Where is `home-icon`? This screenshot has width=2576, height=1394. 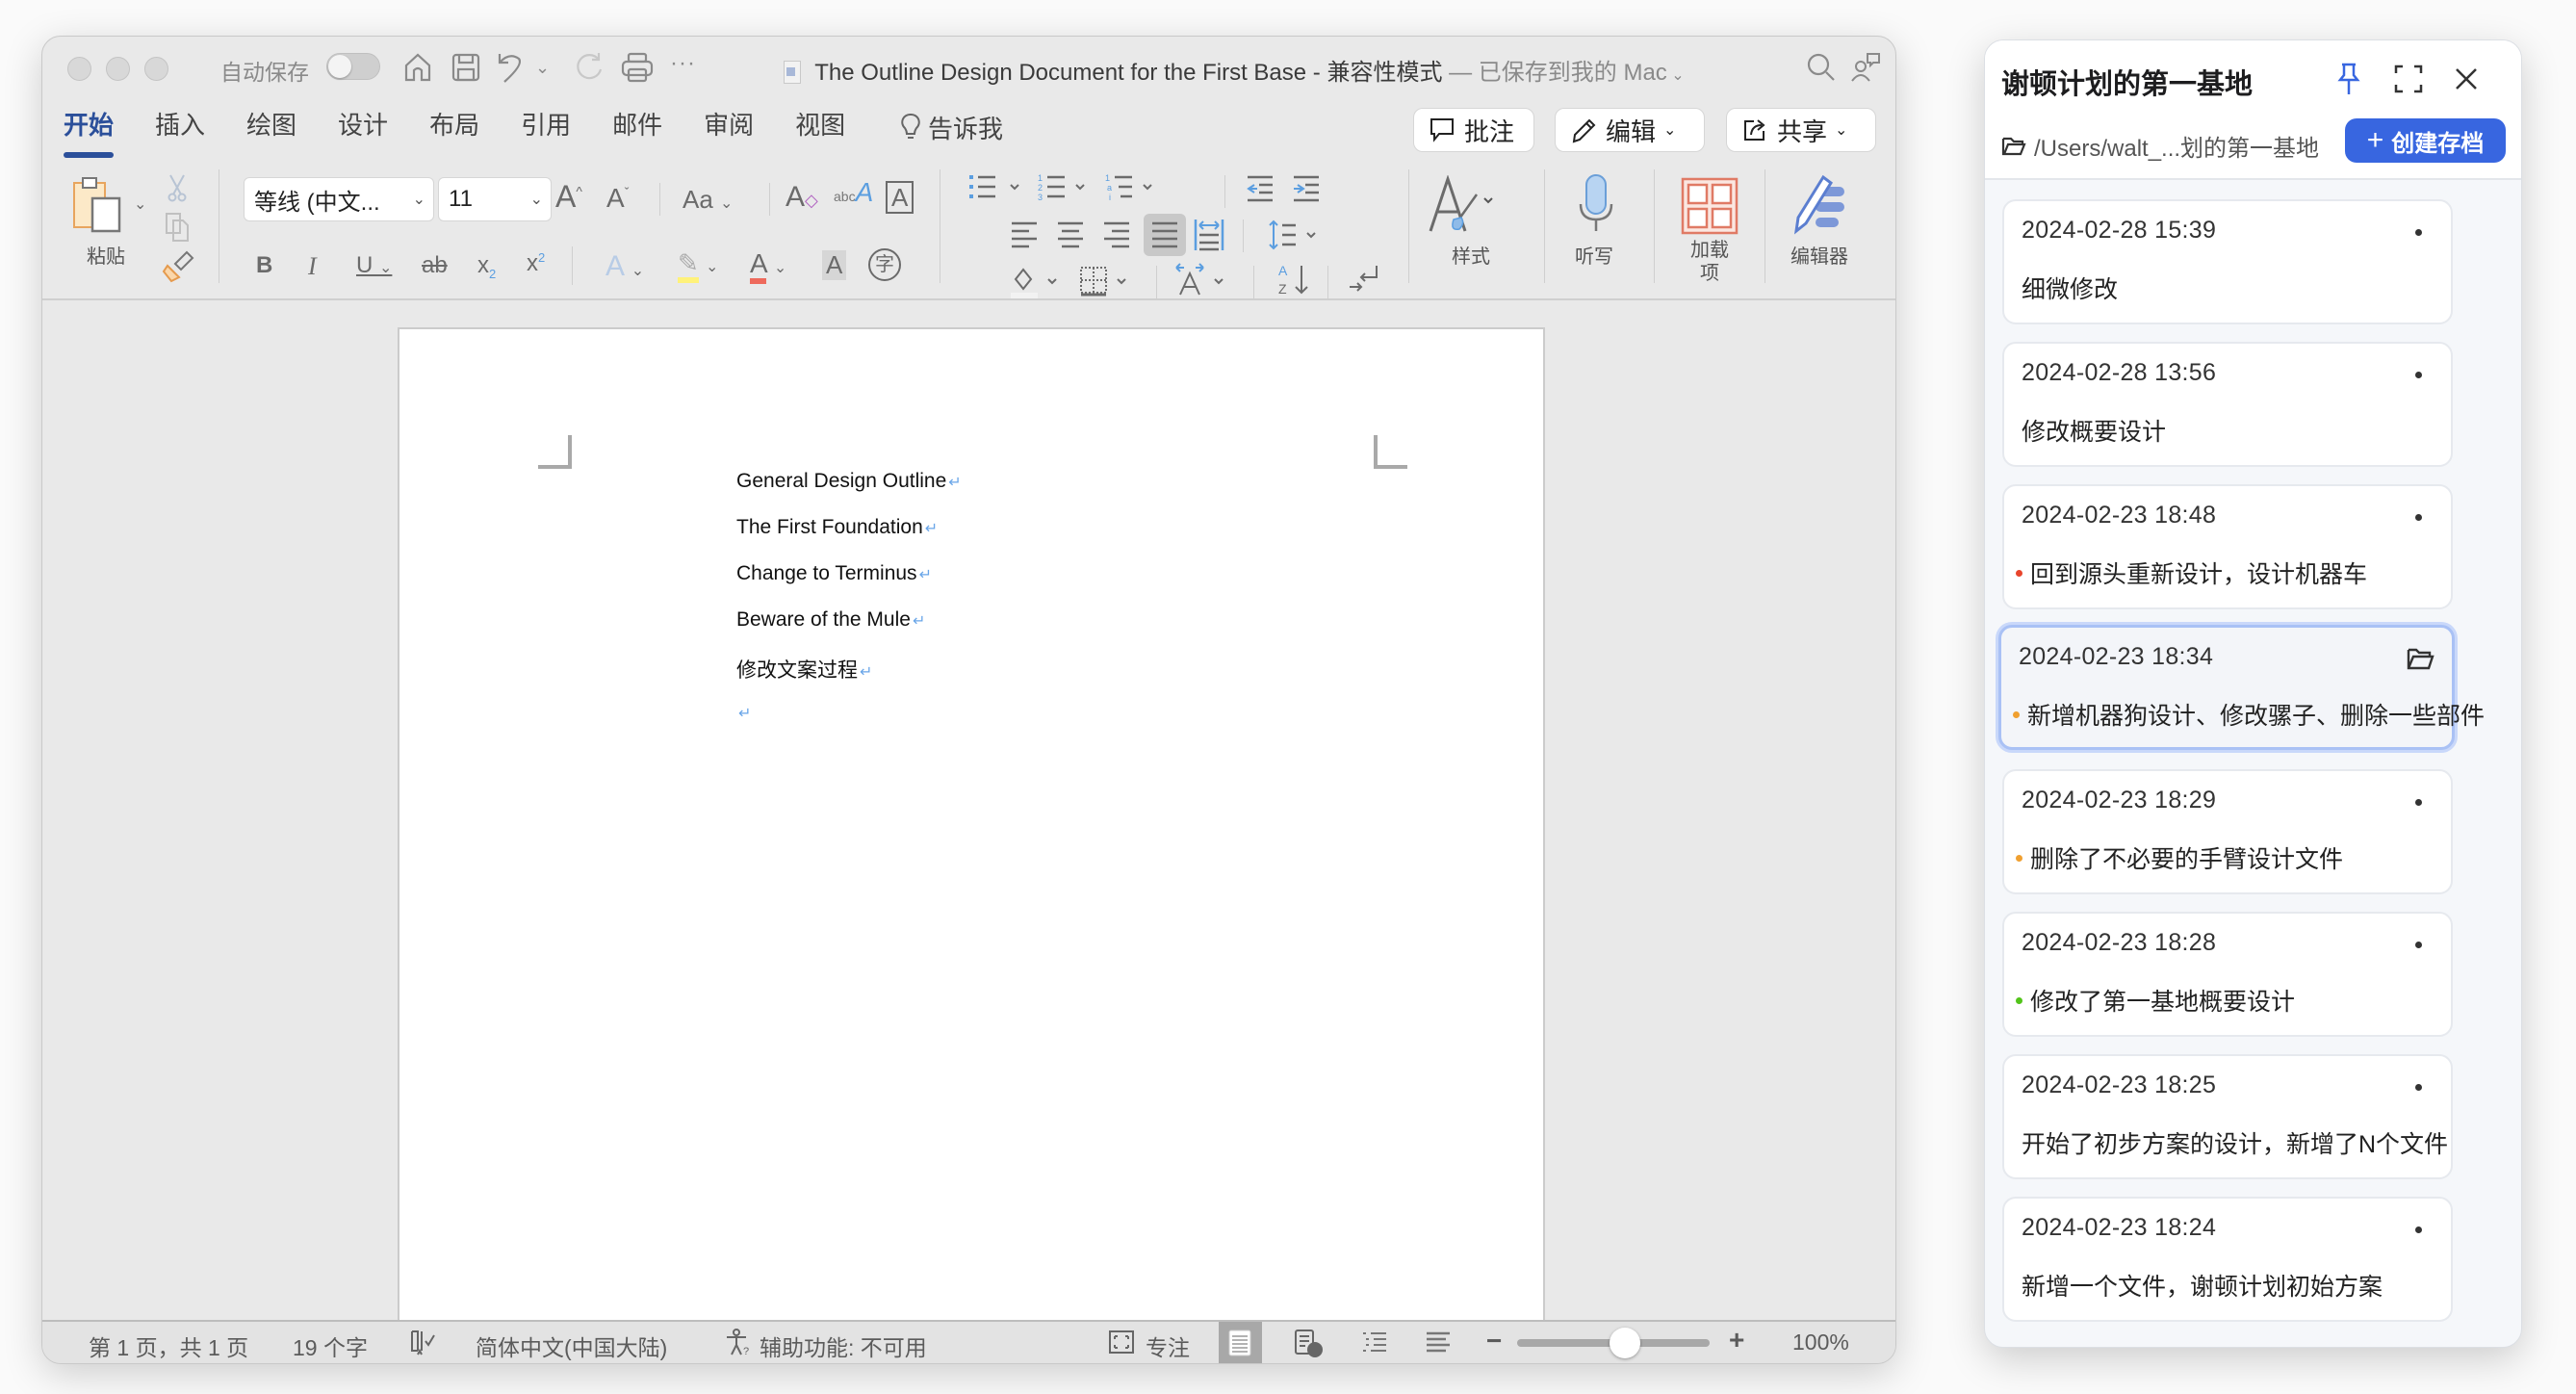
home-icon is located at coordinates (418, 67).